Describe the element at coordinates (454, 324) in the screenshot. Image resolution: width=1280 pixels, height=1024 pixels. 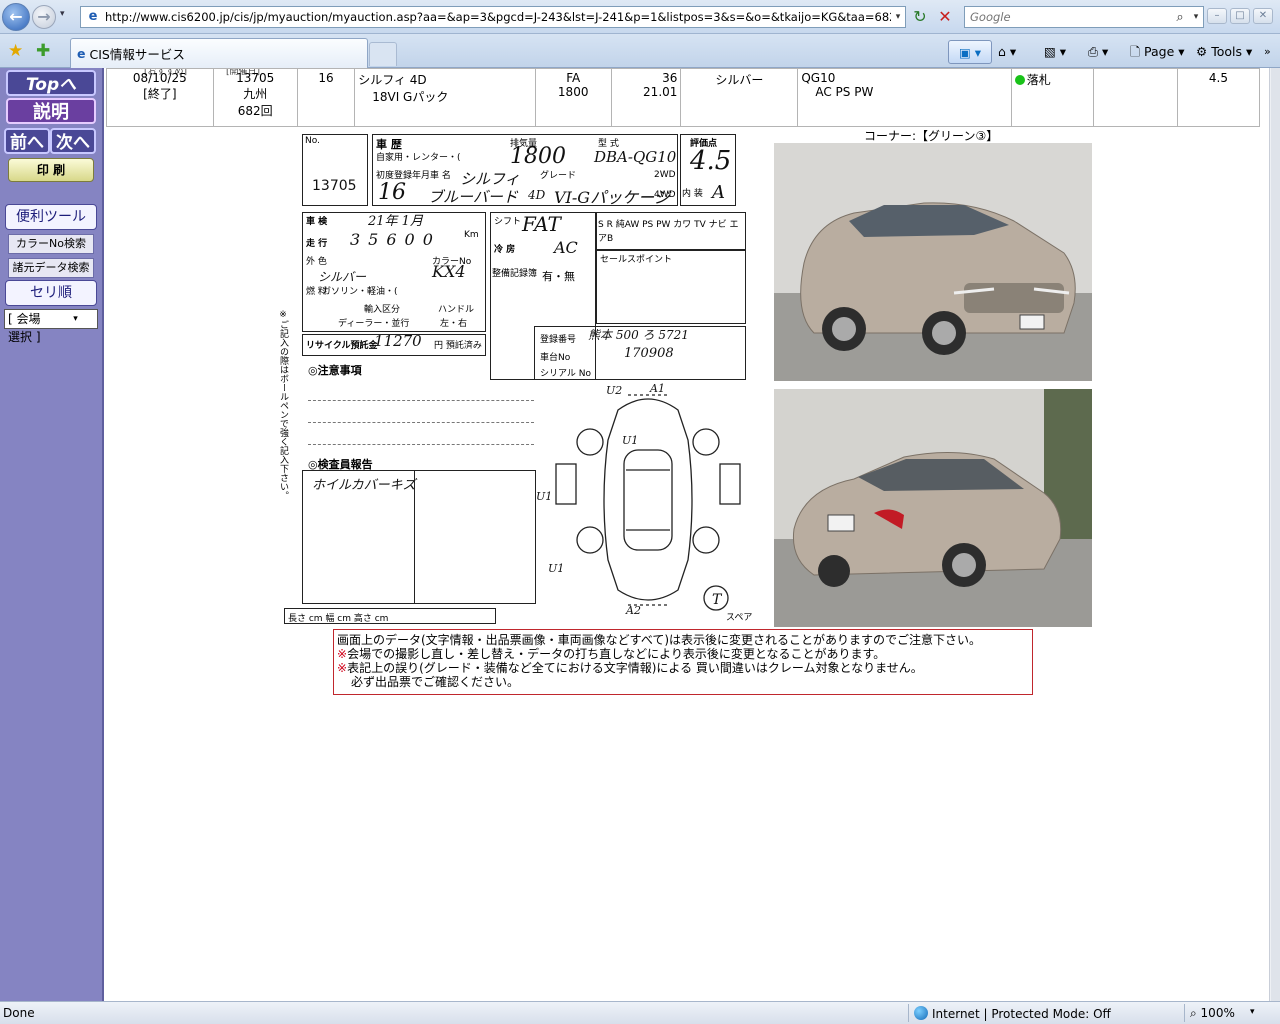
I see `sheet-handle: 左・右` at that location.